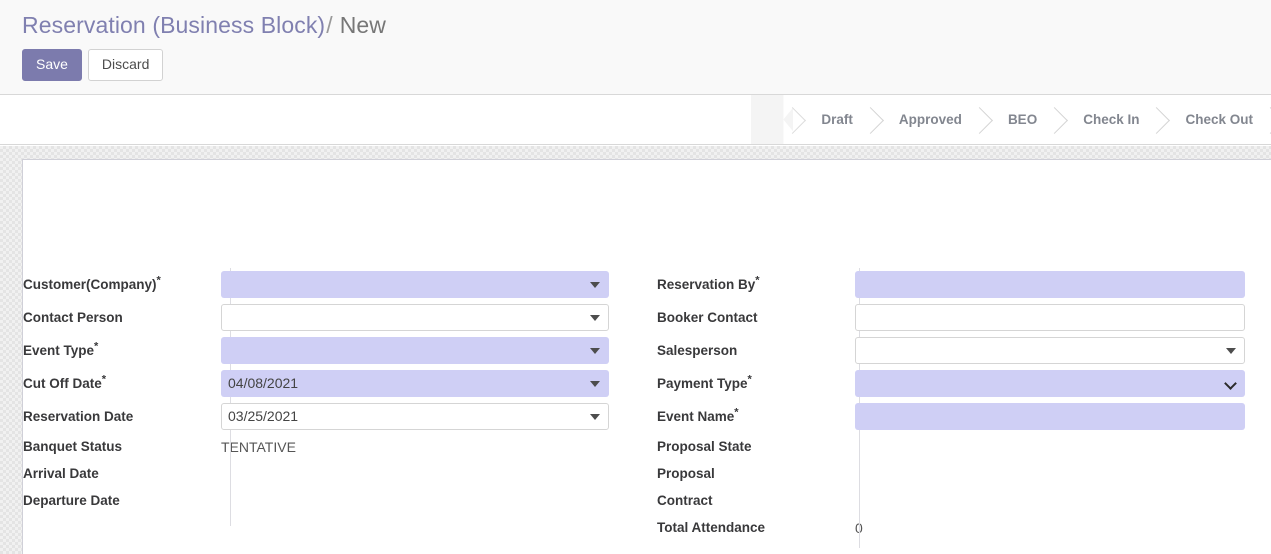  What do you see at coordinates (258, 446) in the screenshot?
I see `banquet-status-value: TENTATIVE` at bounding box center [258, 446].